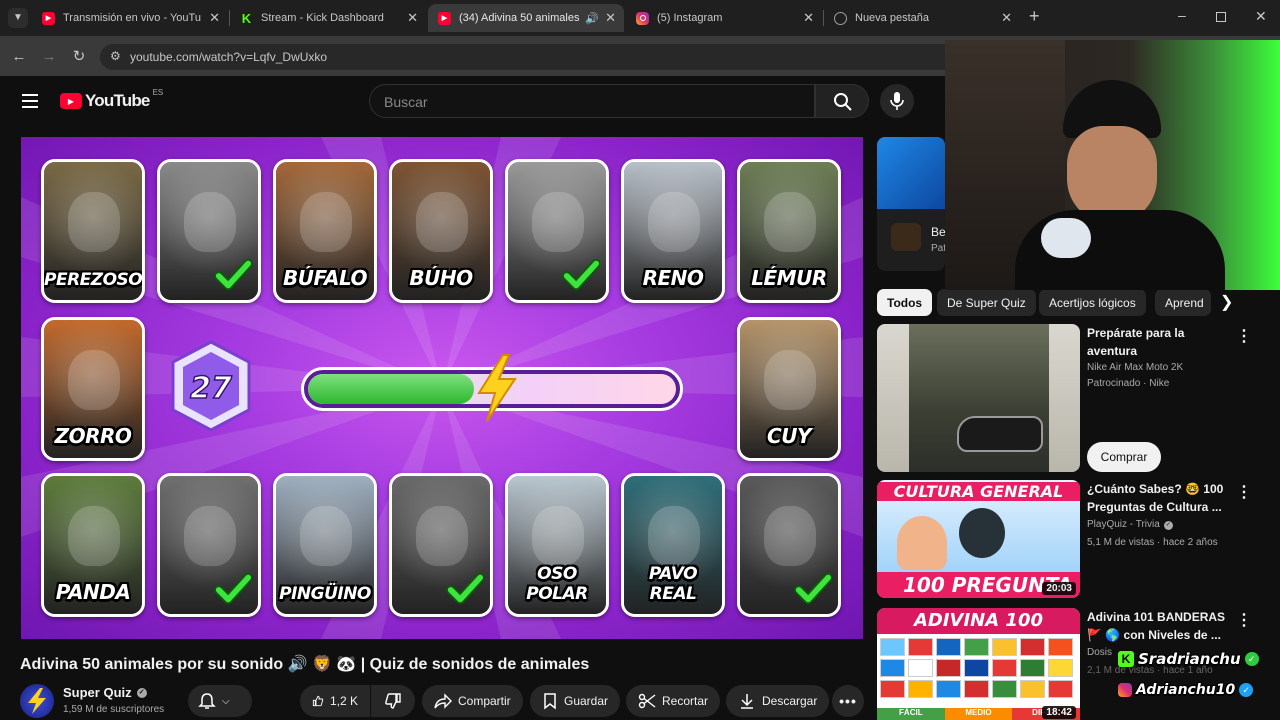  I want to click on counter-number: 27, so click(211, 388).